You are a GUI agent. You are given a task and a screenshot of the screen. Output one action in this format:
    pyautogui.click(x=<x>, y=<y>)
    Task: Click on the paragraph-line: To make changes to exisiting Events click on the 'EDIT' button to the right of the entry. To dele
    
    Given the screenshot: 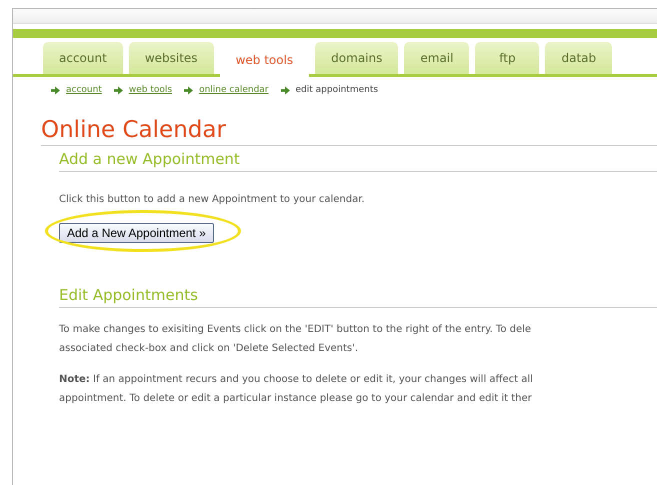 What is the action you would take?
    pyautogui.click(x=295, y=330)
    